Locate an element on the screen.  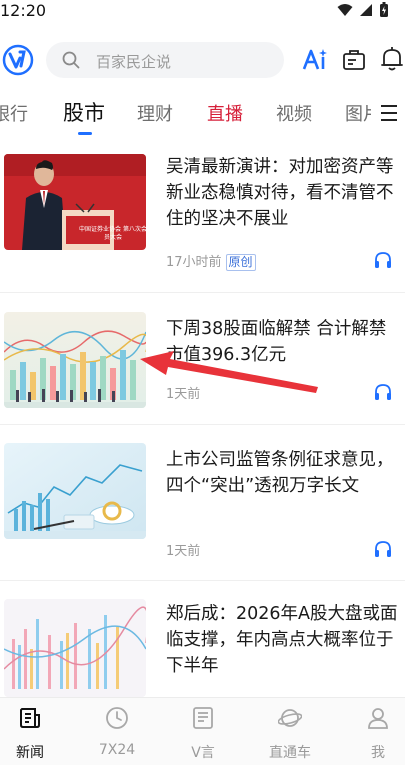
app-header: 百家民企说 is located at coordinates (202, 61).